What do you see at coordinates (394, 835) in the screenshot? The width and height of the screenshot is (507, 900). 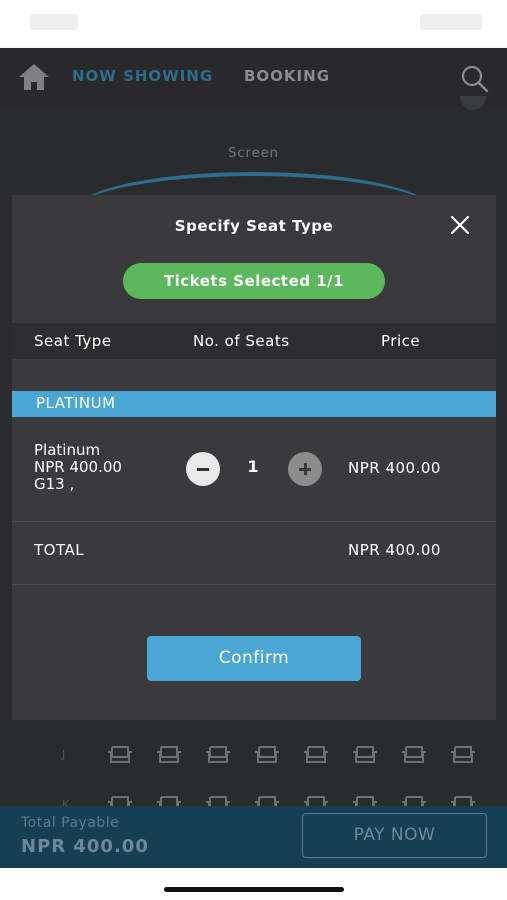 I see `pay-now-button: PAY NOW` at bounding box center [394, 835].